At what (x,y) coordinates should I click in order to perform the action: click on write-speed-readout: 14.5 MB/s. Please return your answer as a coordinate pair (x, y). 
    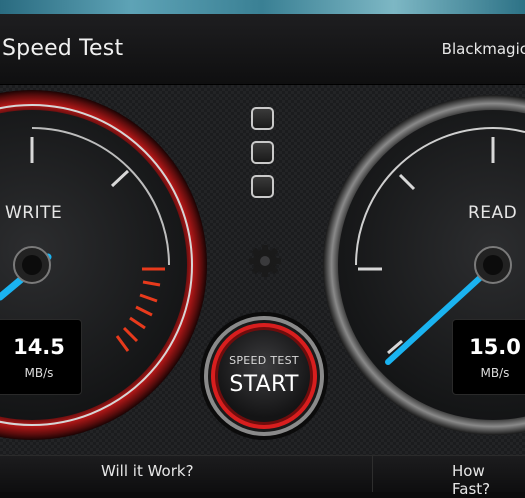
    Looking at the image, I should click on (41, 357).